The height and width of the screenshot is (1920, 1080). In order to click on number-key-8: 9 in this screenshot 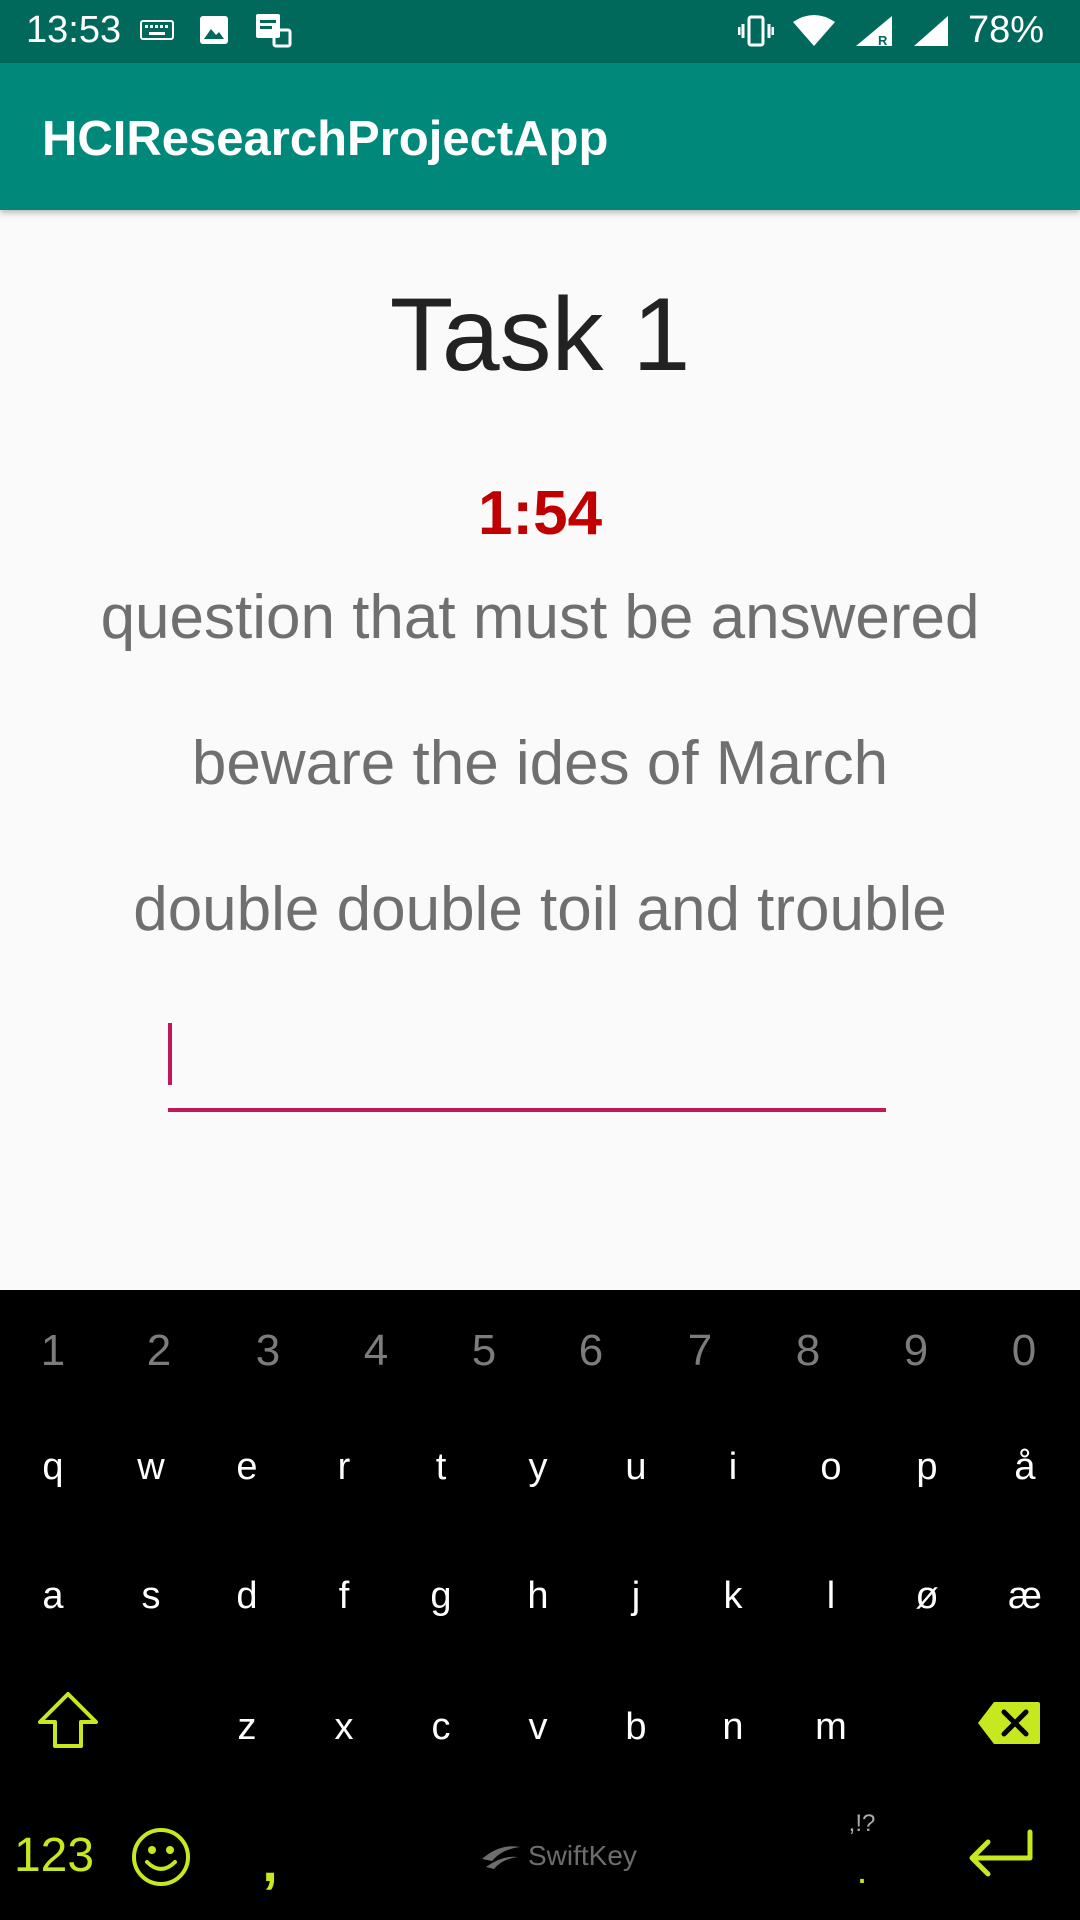, I will do `click(916, 1351)`.